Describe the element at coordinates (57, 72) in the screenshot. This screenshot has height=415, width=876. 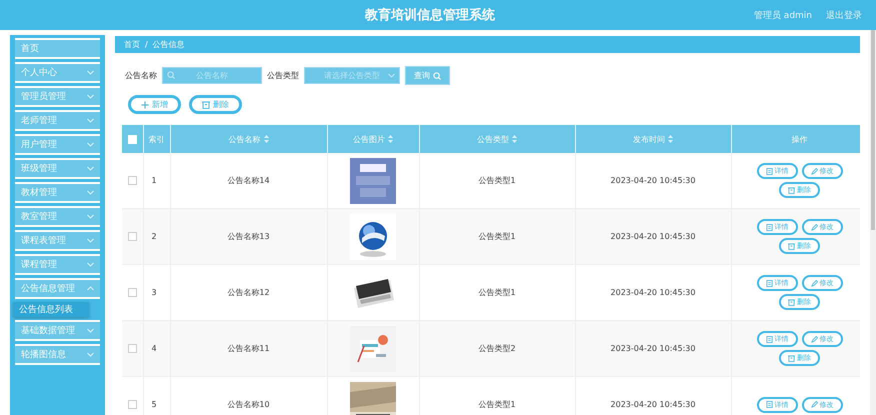
I see `sidebar-item: 个人中心` at that location.